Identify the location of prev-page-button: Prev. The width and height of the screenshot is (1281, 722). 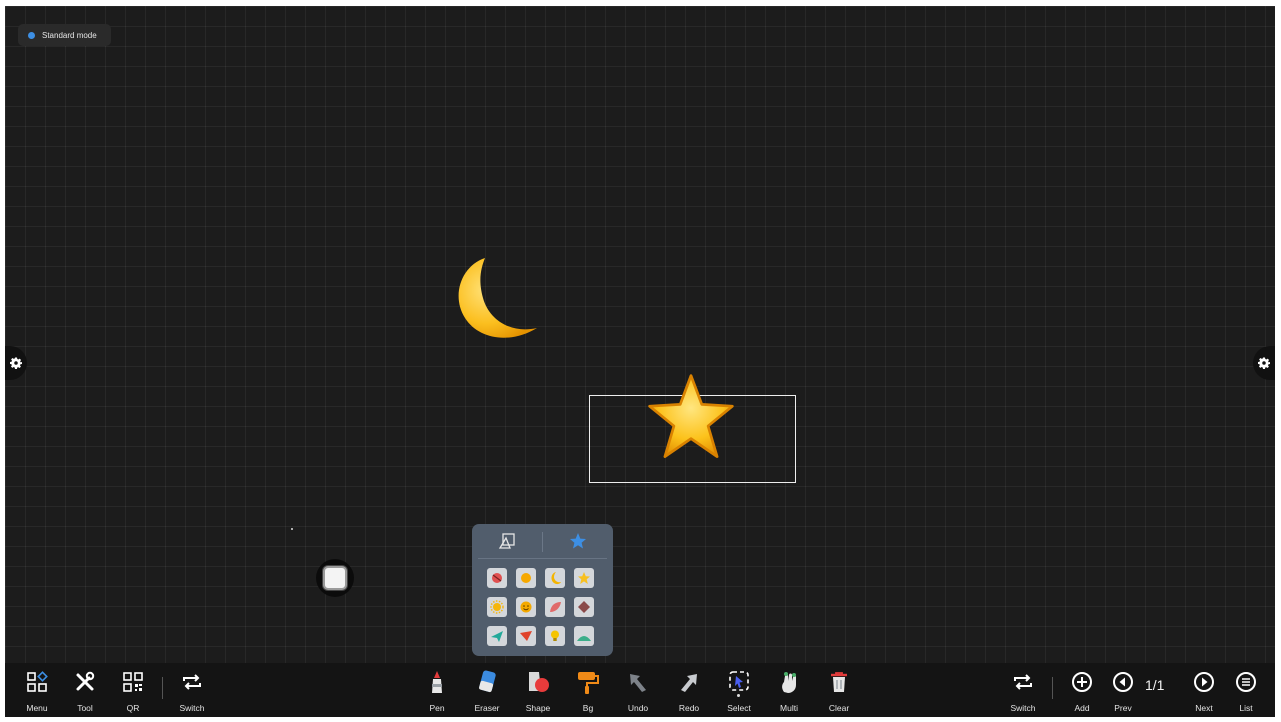
(1123, 691).